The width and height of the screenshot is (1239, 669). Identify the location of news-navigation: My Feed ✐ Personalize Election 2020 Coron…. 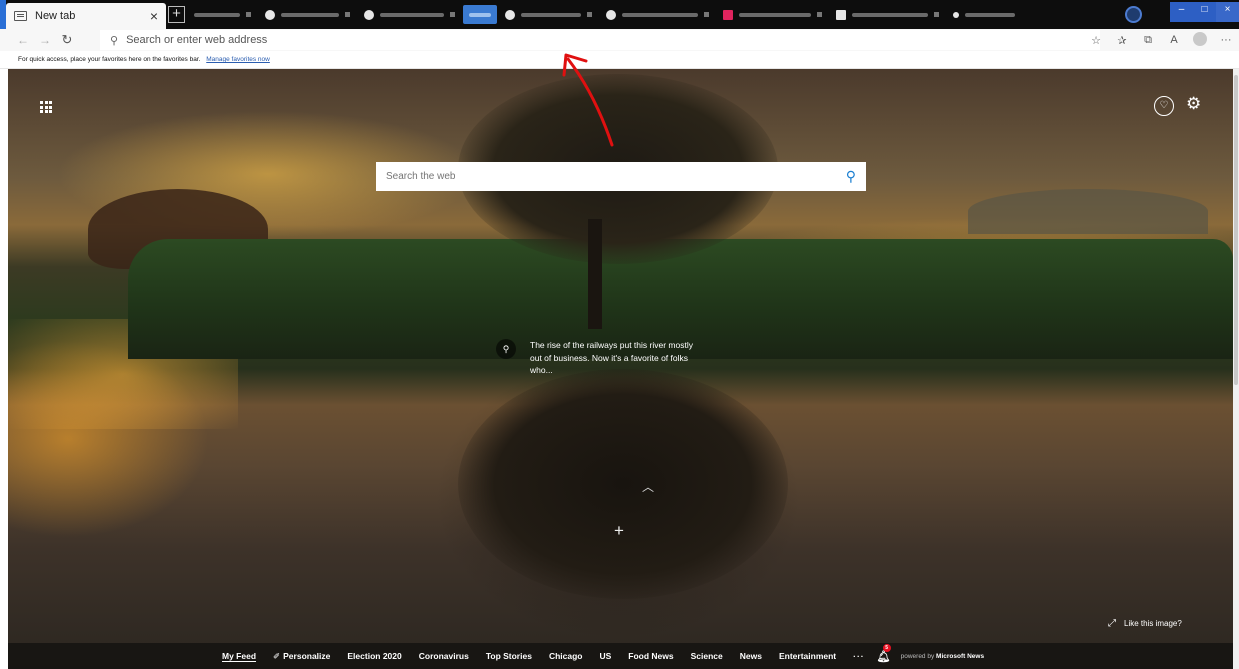
(620, 656).